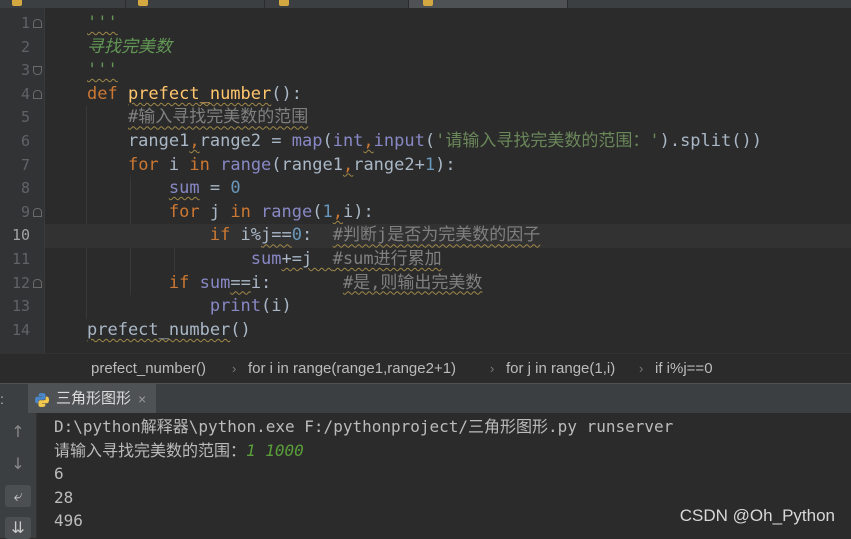 The width and height of the screenshot is (851, 539). I want to click on code-token: in, so click(205, 164).